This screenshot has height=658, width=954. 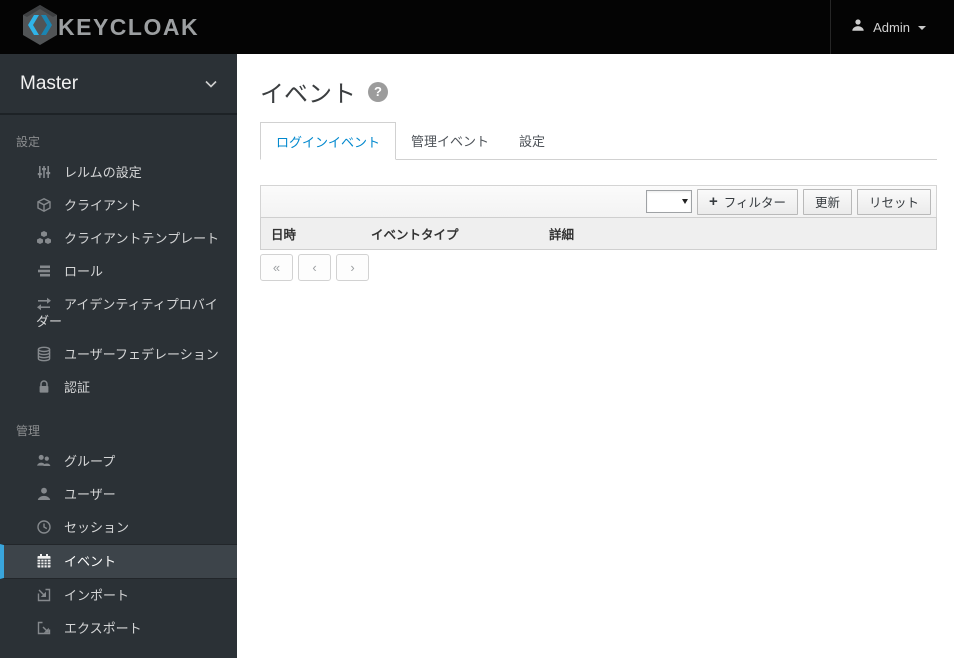 I want to click on sidebar-item-roles: ロール, so click(x=118, y=271).